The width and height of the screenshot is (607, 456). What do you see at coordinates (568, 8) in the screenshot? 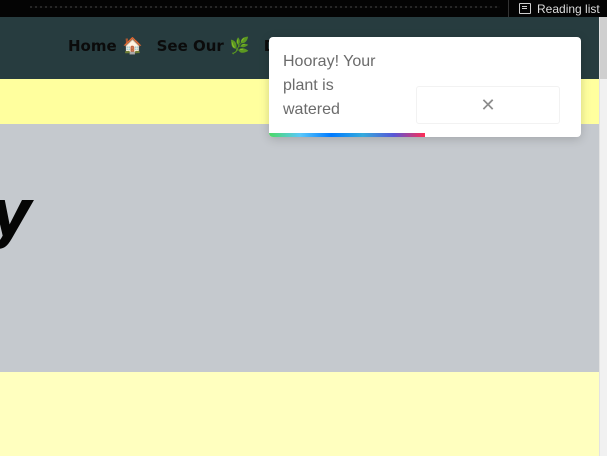
I see `reading-list-label: Reading list` at bounding box center [568, 8].